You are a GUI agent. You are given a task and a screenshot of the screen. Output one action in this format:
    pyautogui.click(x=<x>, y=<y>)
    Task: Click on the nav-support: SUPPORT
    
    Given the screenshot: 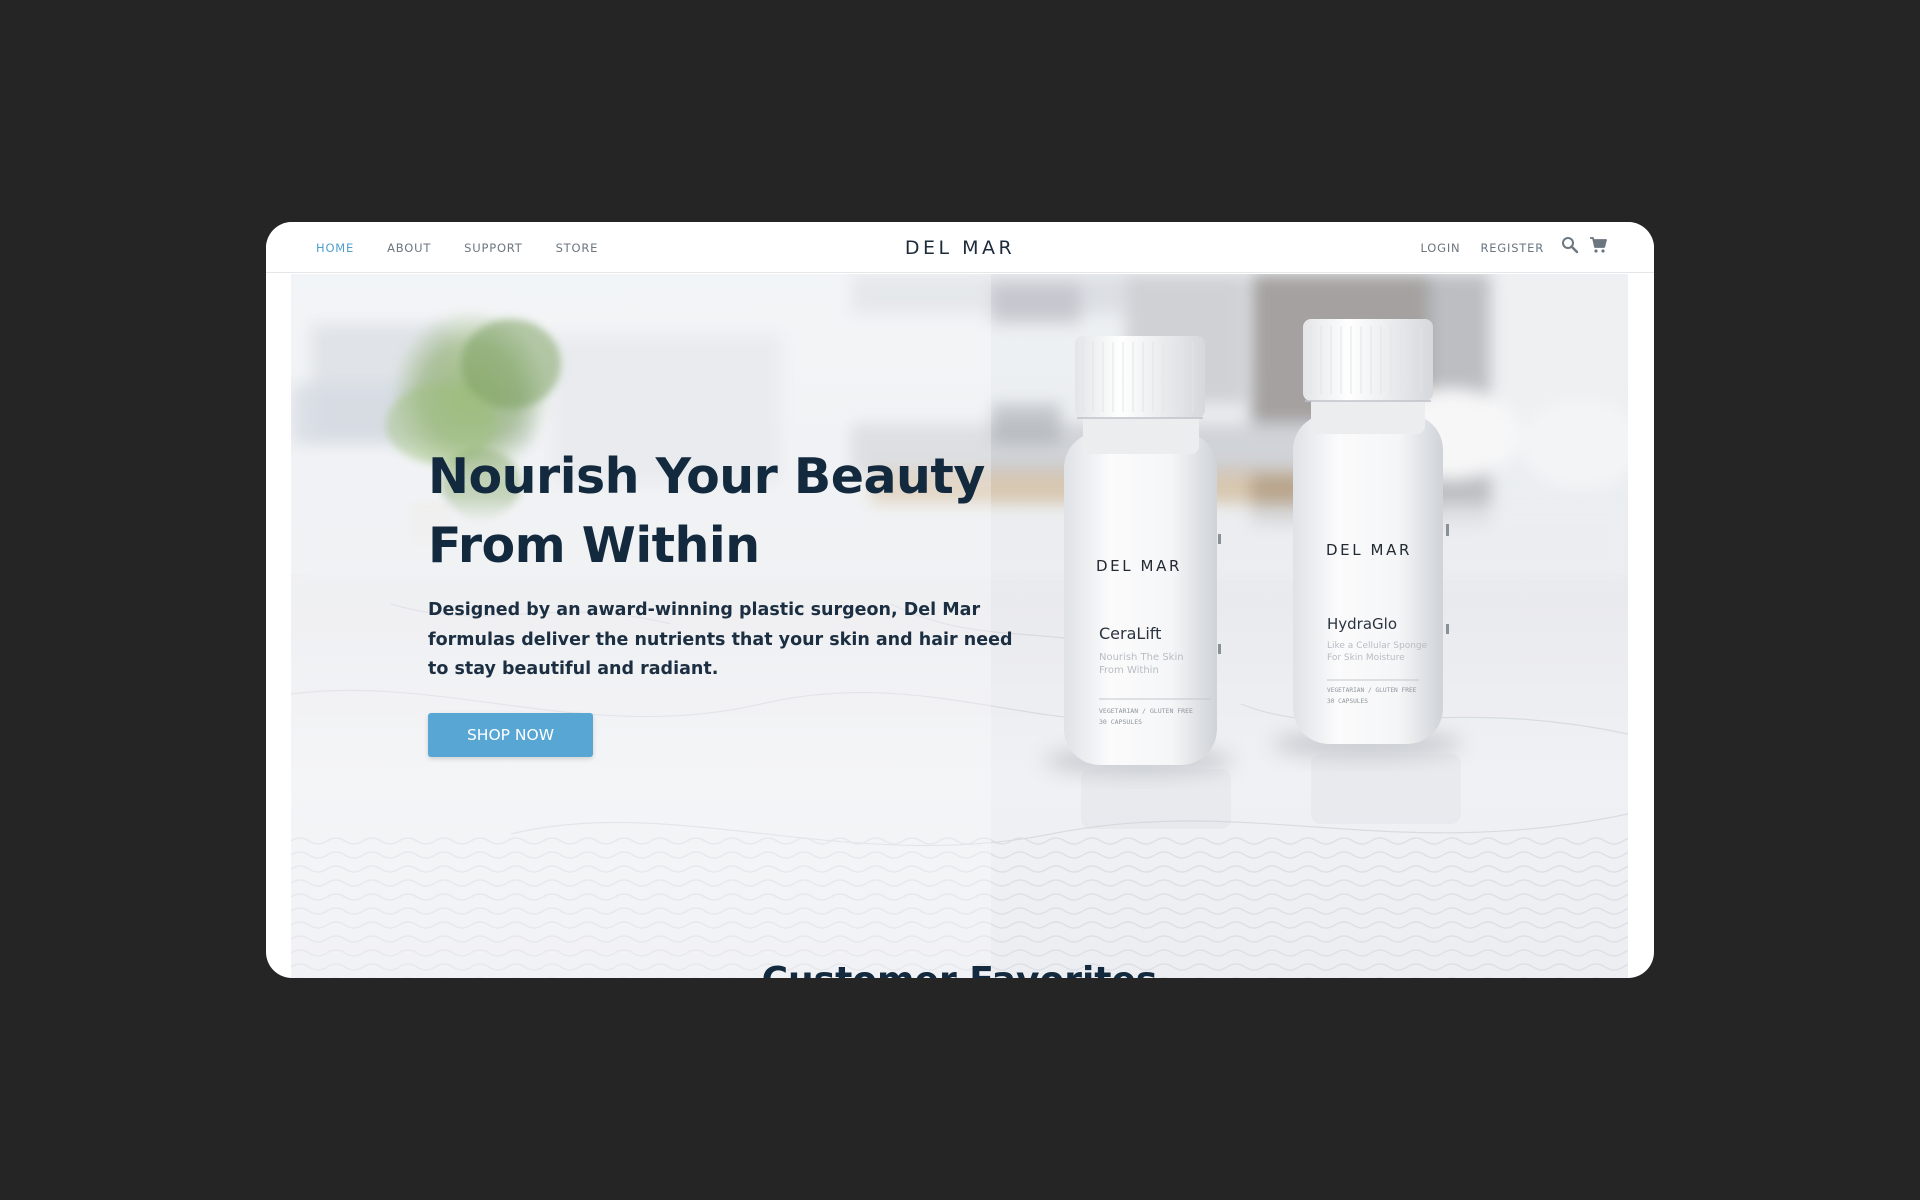 What is the action you would take?
    pyautogui.click(x=493, y=248)
    